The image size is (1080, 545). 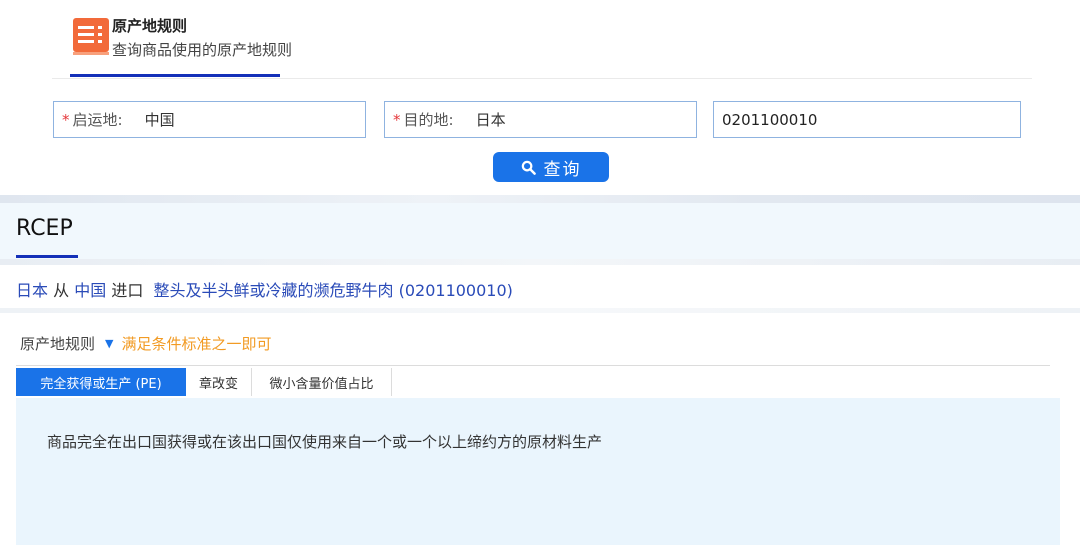 What do you see at coordinates (540, 40) in the screenshot?
I see `header: 原产地规则 查询商品使用的原产地规则` at bounding box center [540, 40].